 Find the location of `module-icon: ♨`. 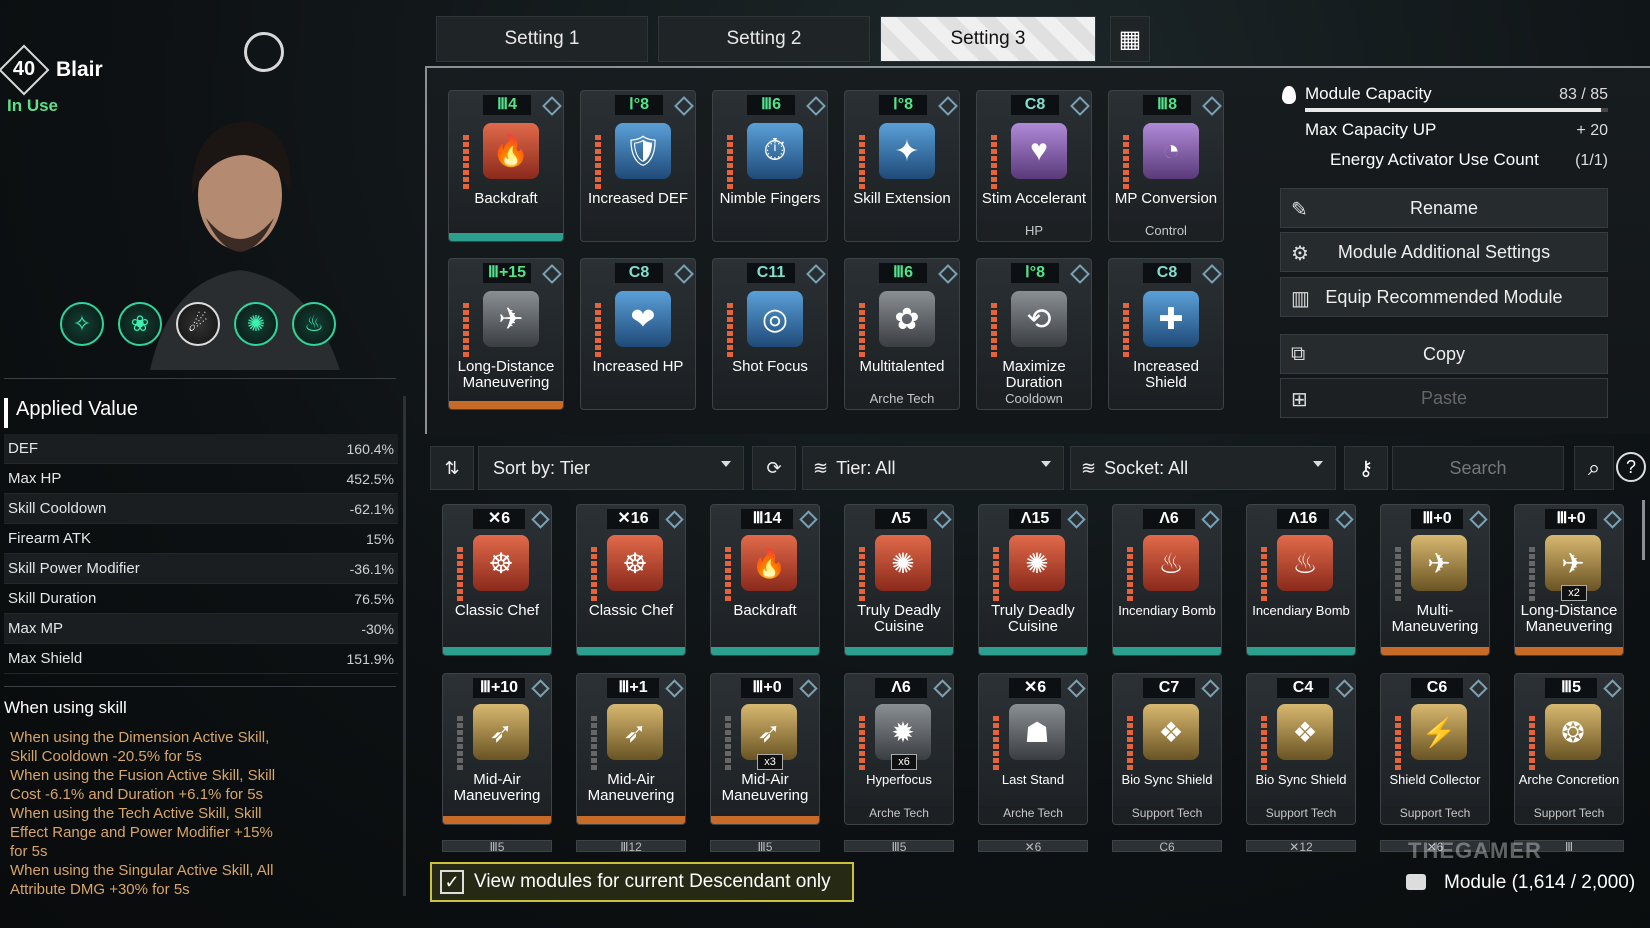

module-icon: ♨ is located at coordinates (1171, 563).